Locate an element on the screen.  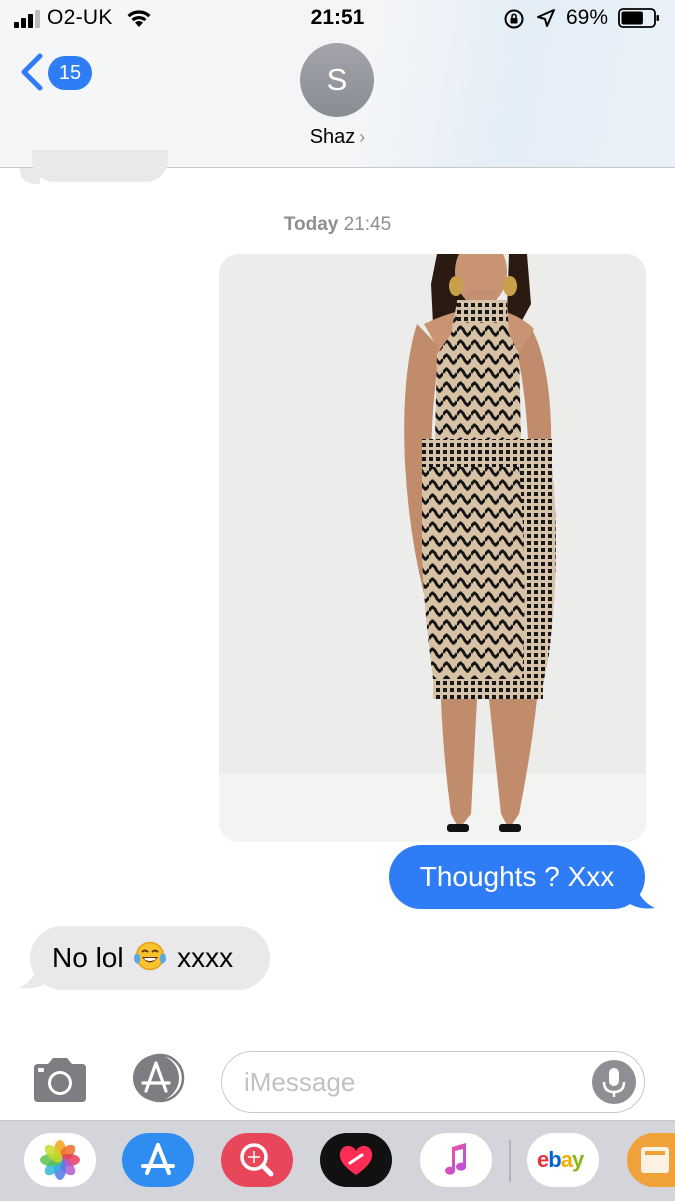
partial-app-icon is located at coordinates (655, 1160).